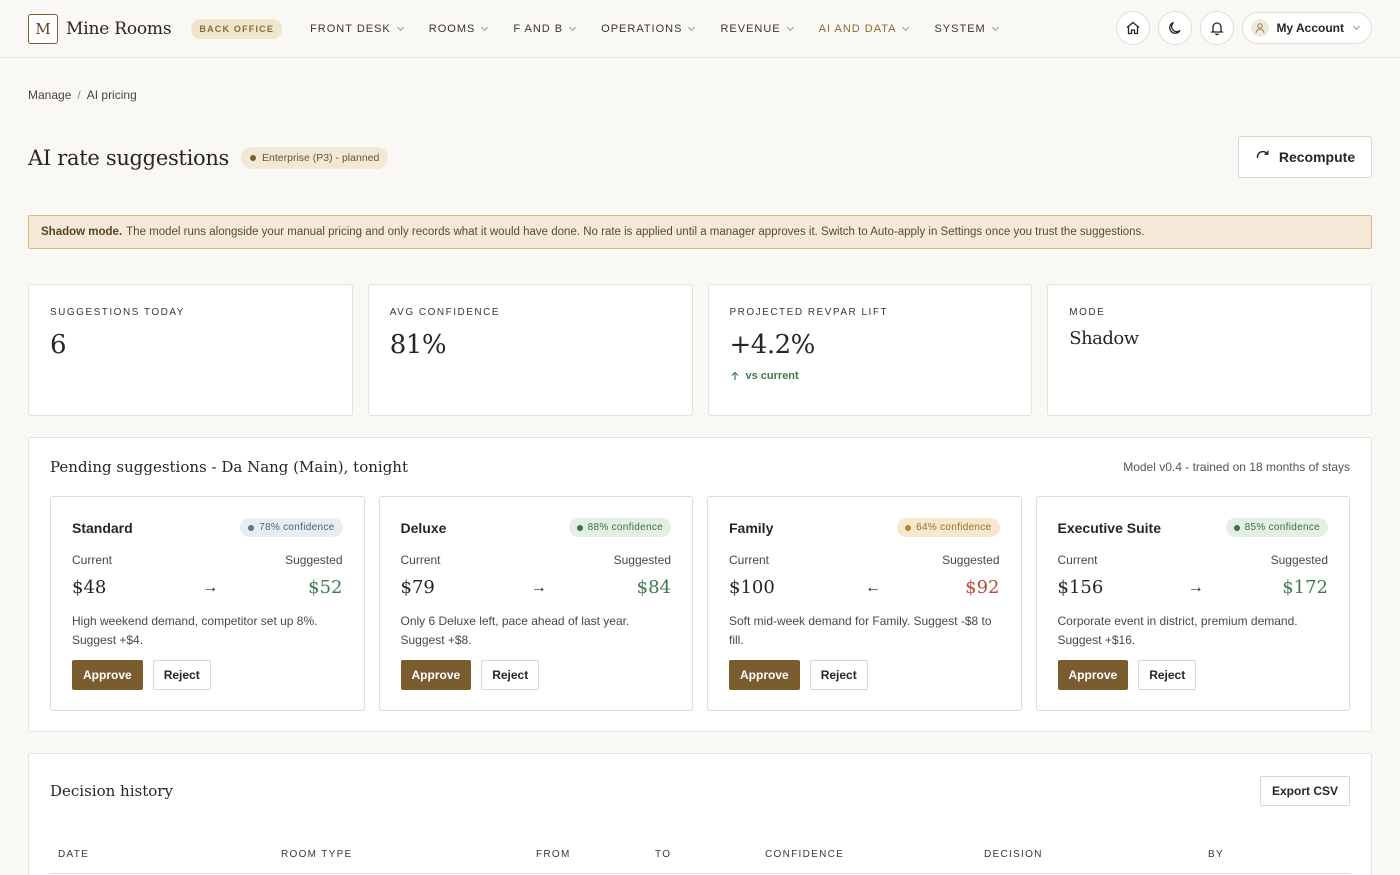 The image size is (1400, 875). What do you see at coordinates (625, 527) in the screenshot?
I see `confidence-label: 88% confidence` at bounding box center [625, 527].